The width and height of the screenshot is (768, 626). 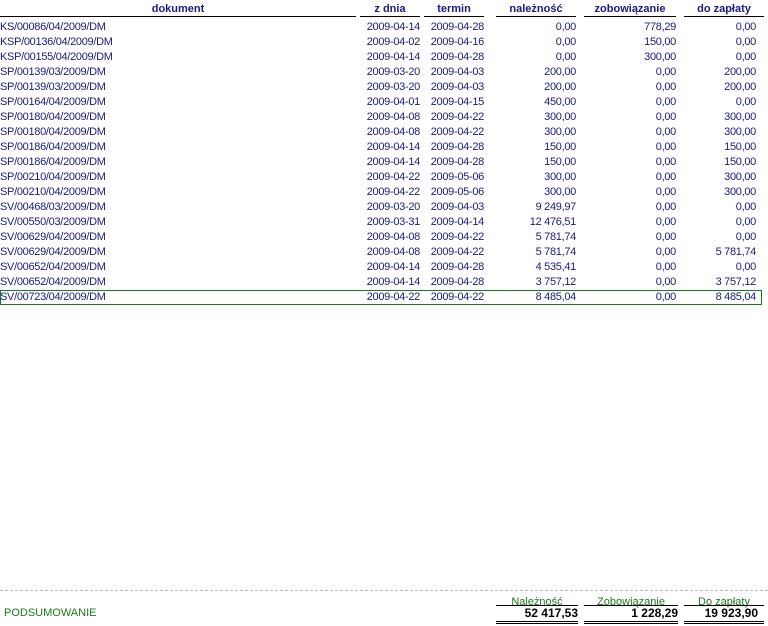 What do you see at coordinates (556, 267) in the screenshot?
I see `cell-naleznosc: 4 535,41` at bounding box center [556, 267].